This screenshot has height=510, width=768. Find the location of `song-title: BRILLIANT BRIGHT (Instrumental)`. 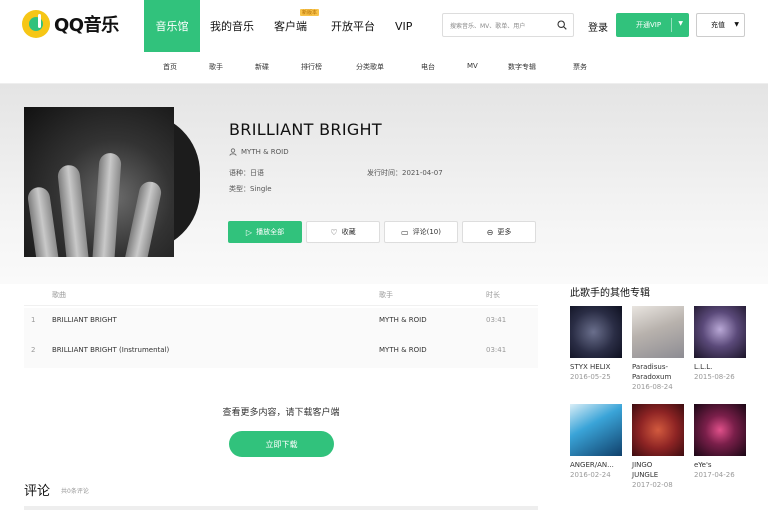

song-title: BRILLIANT BRIGHT (Instrumental) is located at coordinates (110, 350).